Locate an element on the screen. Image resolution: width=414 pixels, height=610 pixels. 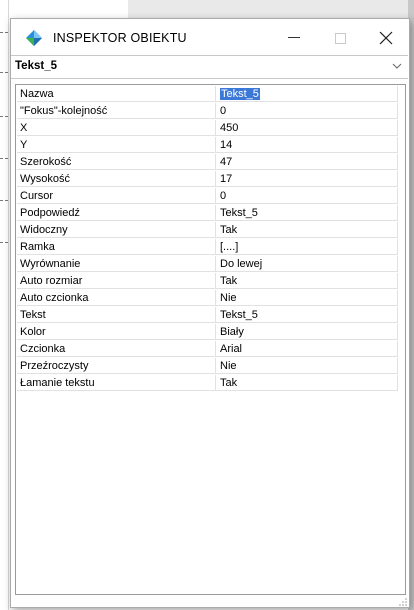
property-name: Podpowiedź is located at coordinates (116, 213).